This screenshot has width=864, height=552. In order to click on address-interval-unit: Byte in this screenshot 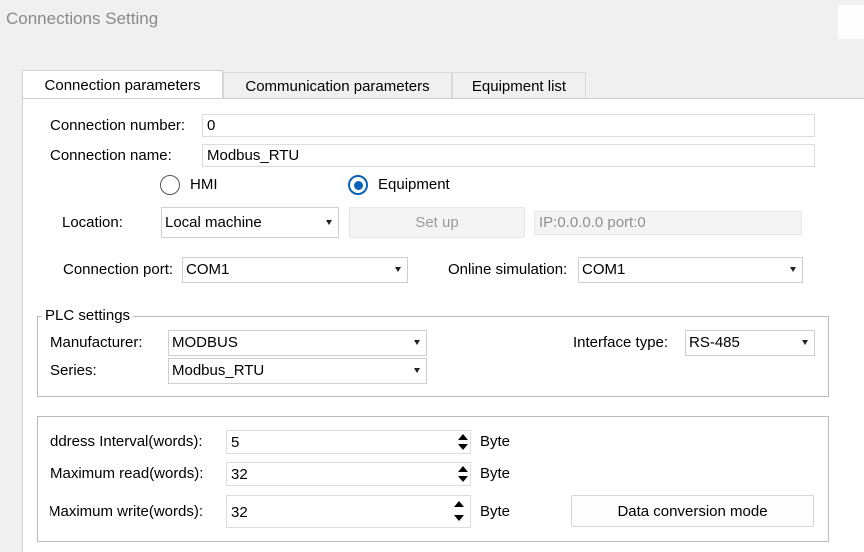, I will do `click(495, 441)`.